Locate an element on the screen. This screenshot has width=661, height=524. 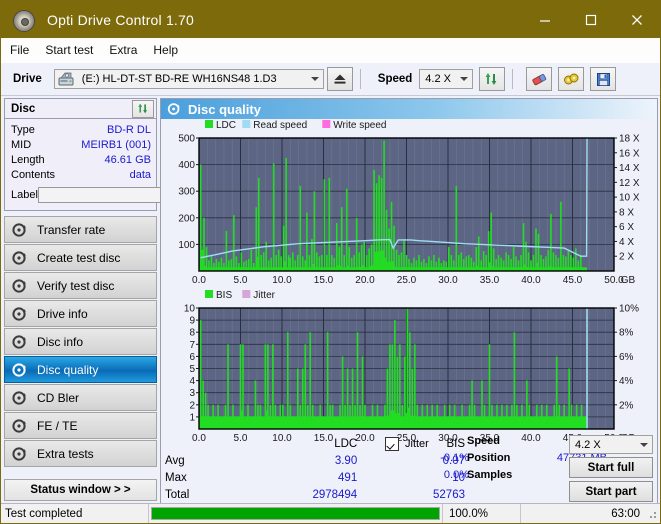
menu-item-start-test: Start test is located at coordinates (69, 50).